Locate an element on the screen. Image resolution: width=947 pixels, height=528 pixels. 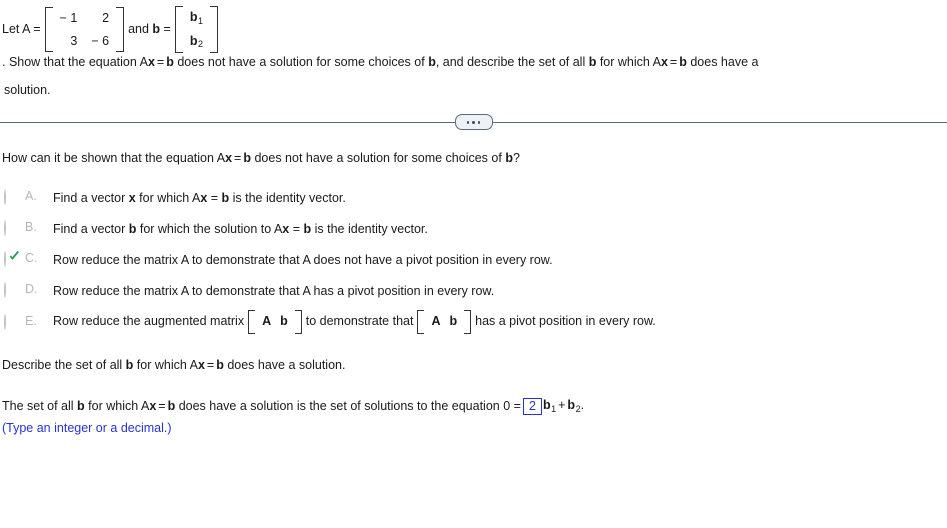
selected-check-icon is located at coordinates (14, 256).